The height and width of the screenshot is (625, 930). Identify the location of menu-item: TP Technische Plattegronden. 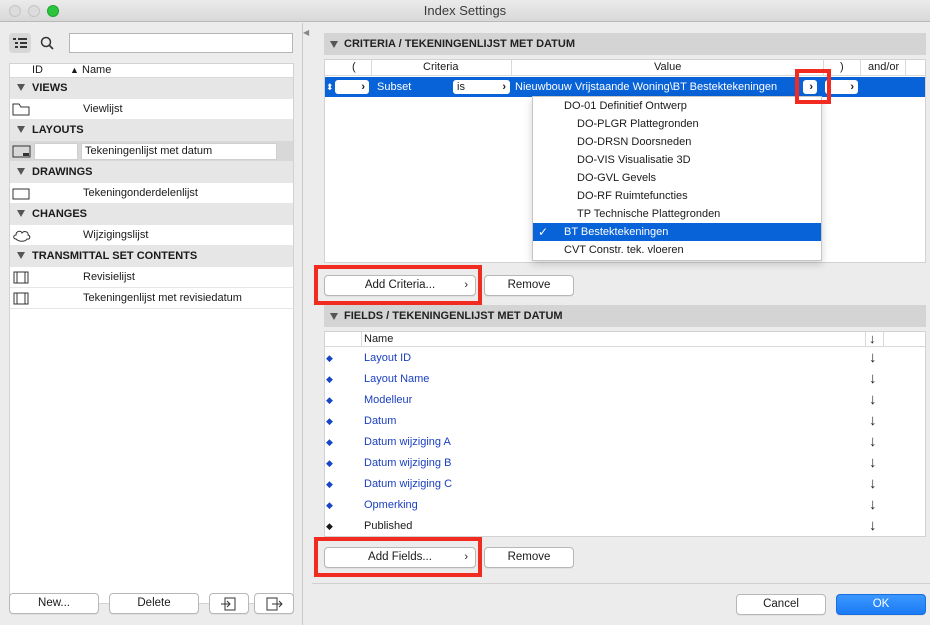
(677, 214).